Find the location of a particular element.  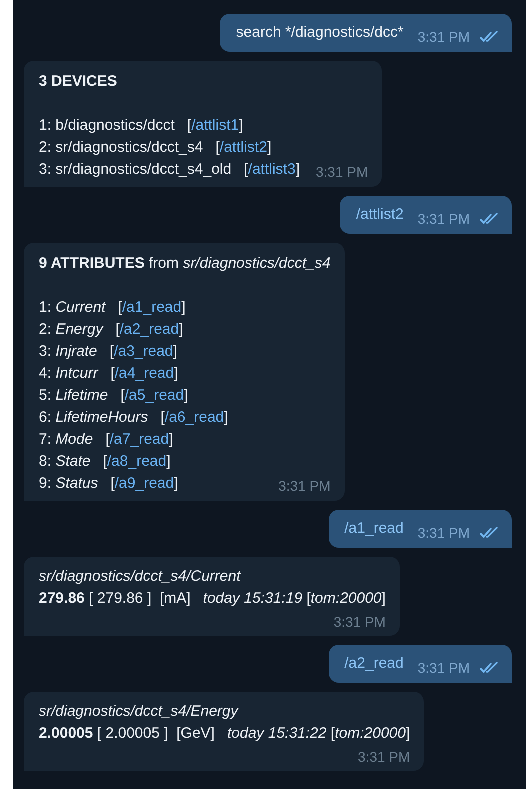

command-link: /attlist2 is located at coordinates (244, 147).